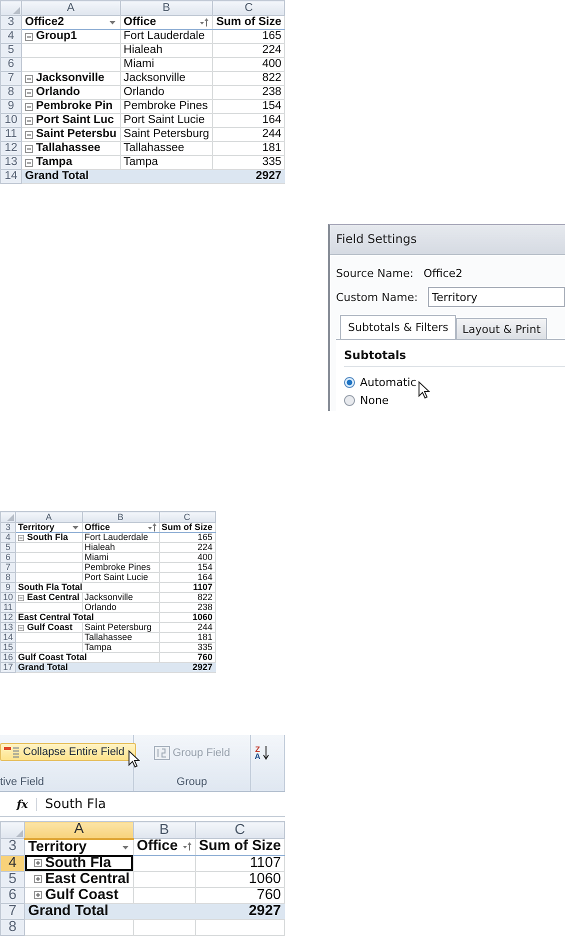 The width and height of the screenshot is (565, 942). I want to click on tab: Subtotals & Filters, so click(398, 327).